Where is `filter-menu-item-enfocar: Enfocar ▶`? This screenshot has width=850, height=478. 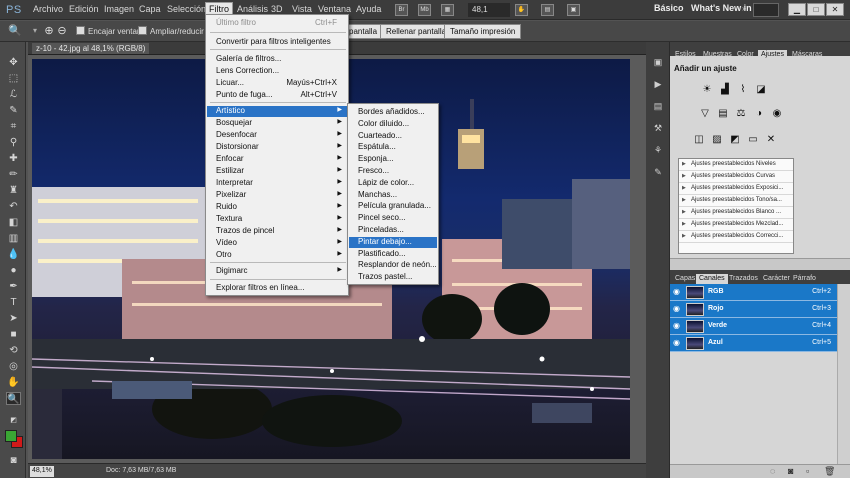 filter-menu-item-enfocar: Enfocar ▶ is located at coordinates (277, 159).